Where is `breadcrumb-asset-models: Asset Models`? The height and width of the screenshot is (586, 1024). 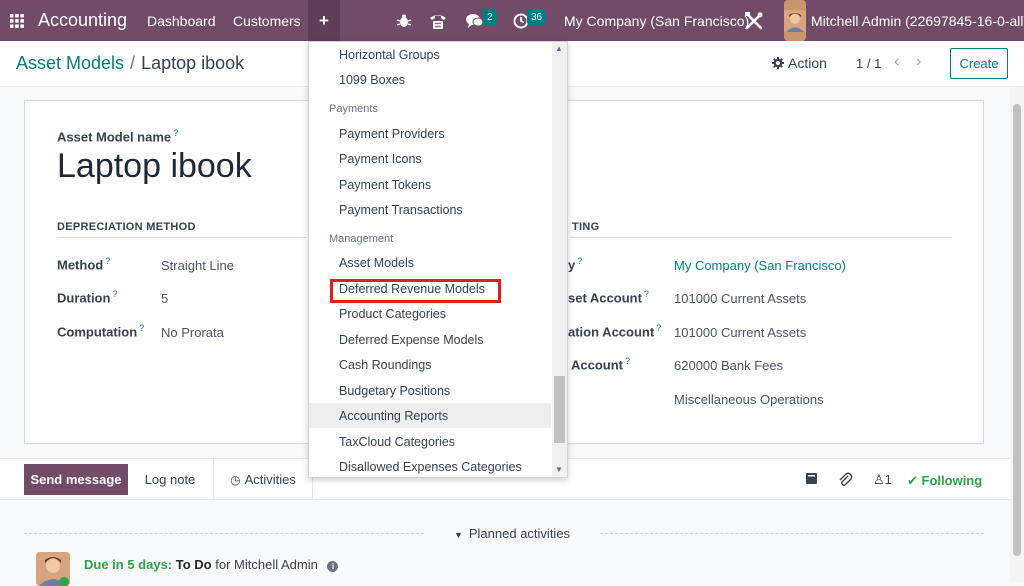
breadcrumb-asset-models: Asset Models is located at coordinates (70, 63).